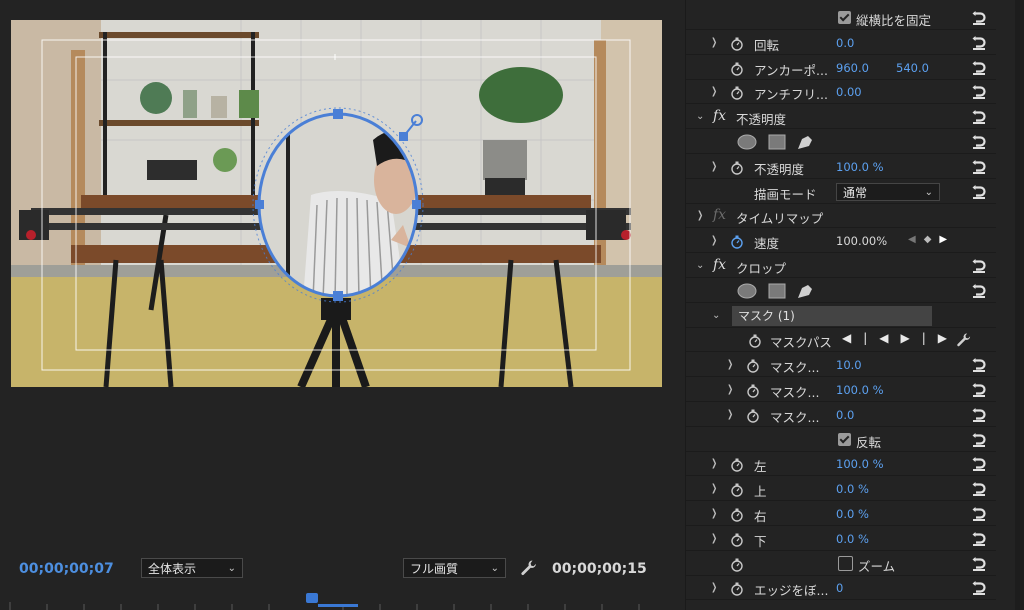 Image resolution: width=1024 pixels, height=610 pixels. Describe the element at coordinates (192, 568) in the screenshot. I see `zoom-level-dropdown: 全体表示 ⌄` at that location.